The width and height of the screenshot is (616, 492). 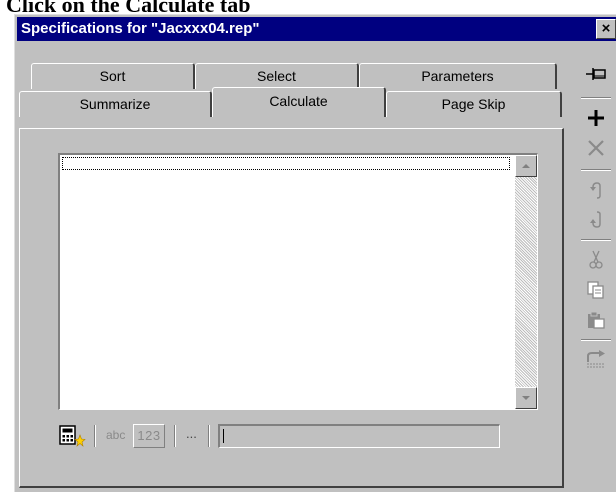 What do you see at coordinates (115, 435) in the screenshot?
I see `text-type-button: abc` at bounding box center [115, 435].